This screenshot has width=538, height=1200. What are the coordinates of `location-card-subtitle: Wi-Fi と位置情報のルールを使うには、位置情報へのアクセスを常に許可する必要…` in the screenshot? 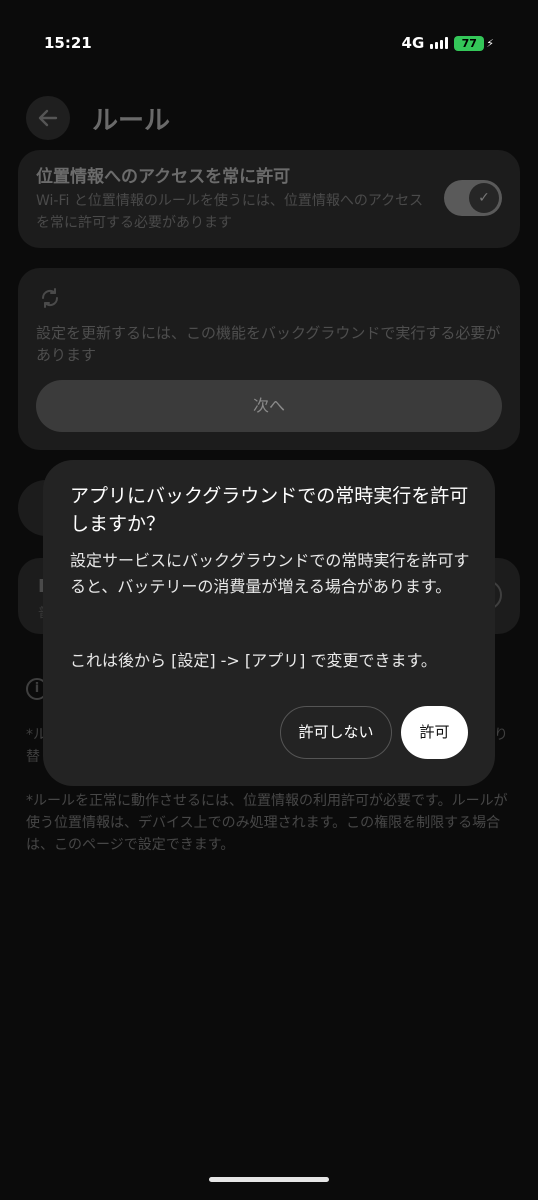 It's located at (230, 212).